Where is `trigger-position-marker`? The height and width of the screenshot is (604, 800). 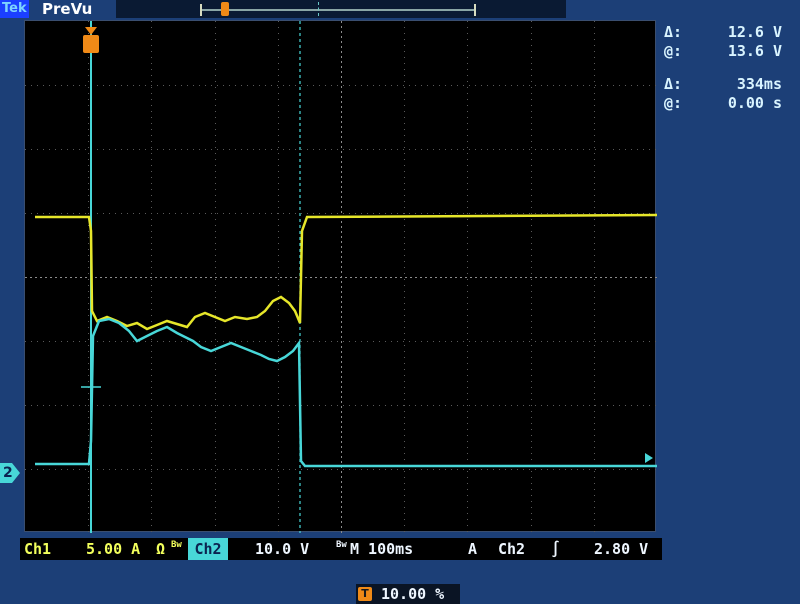 trigger-position-marker is located at coordinates (91, 40).